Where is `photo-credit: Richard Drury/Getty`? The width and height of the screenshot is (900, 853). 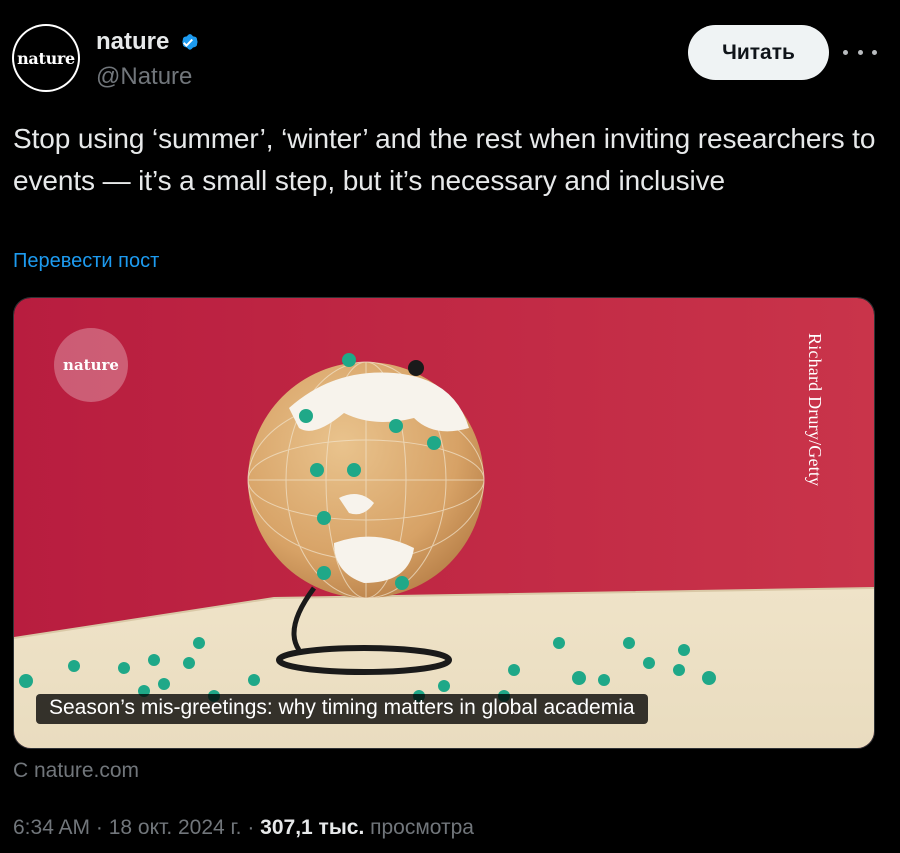
photo-credit: Richard Drury/Getty is located at coordinates (815, 410).